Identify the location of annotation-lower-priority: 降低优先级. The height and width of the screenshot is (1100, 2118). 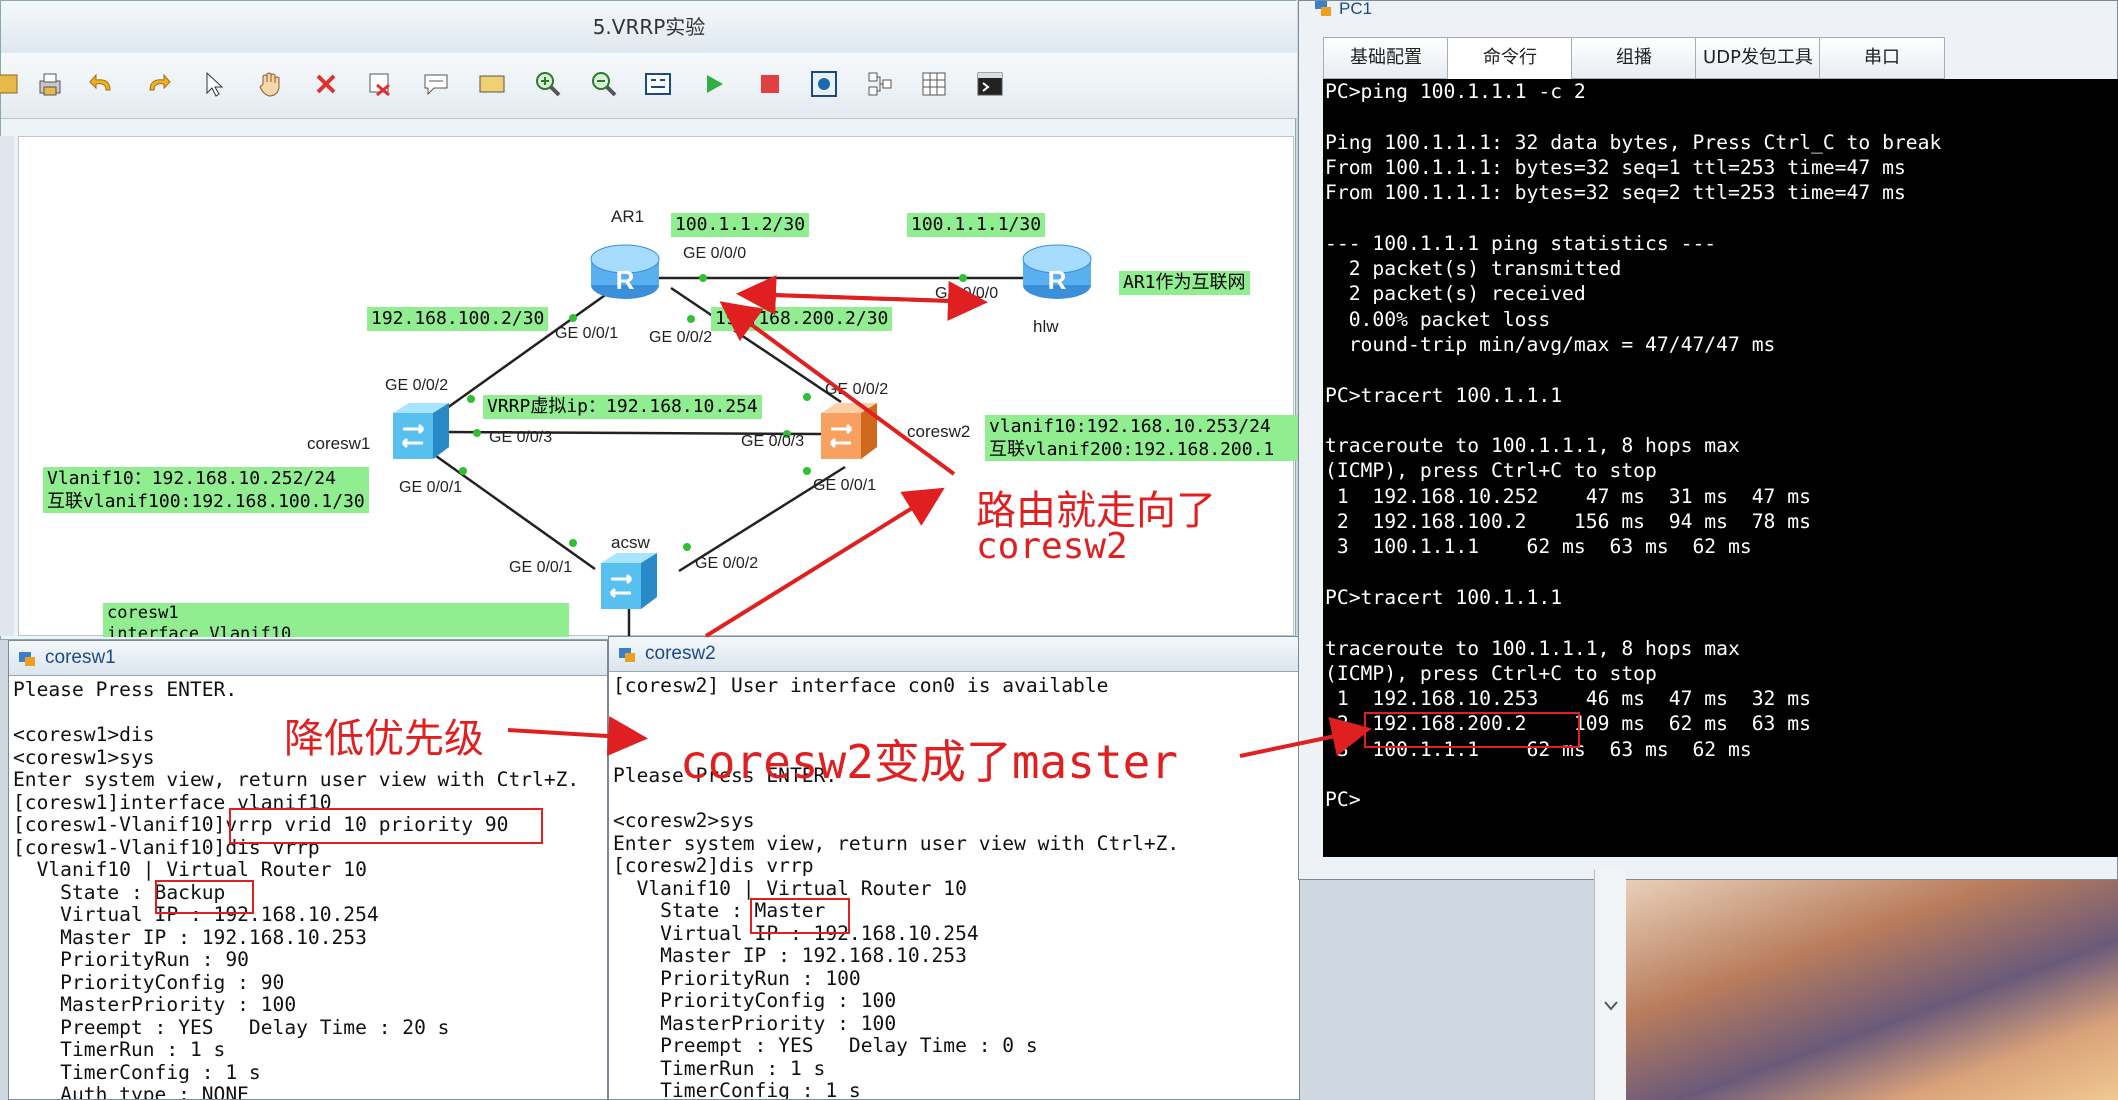
(384, 739).